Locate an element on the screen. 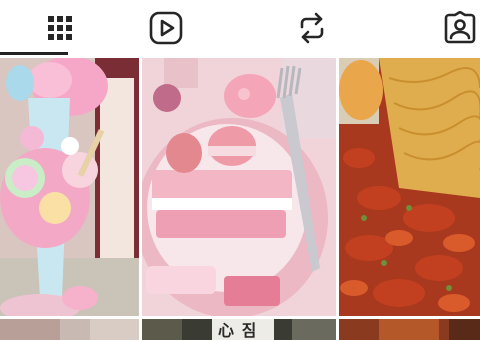  tab-posts-grid is located at coordinates (60, 28).